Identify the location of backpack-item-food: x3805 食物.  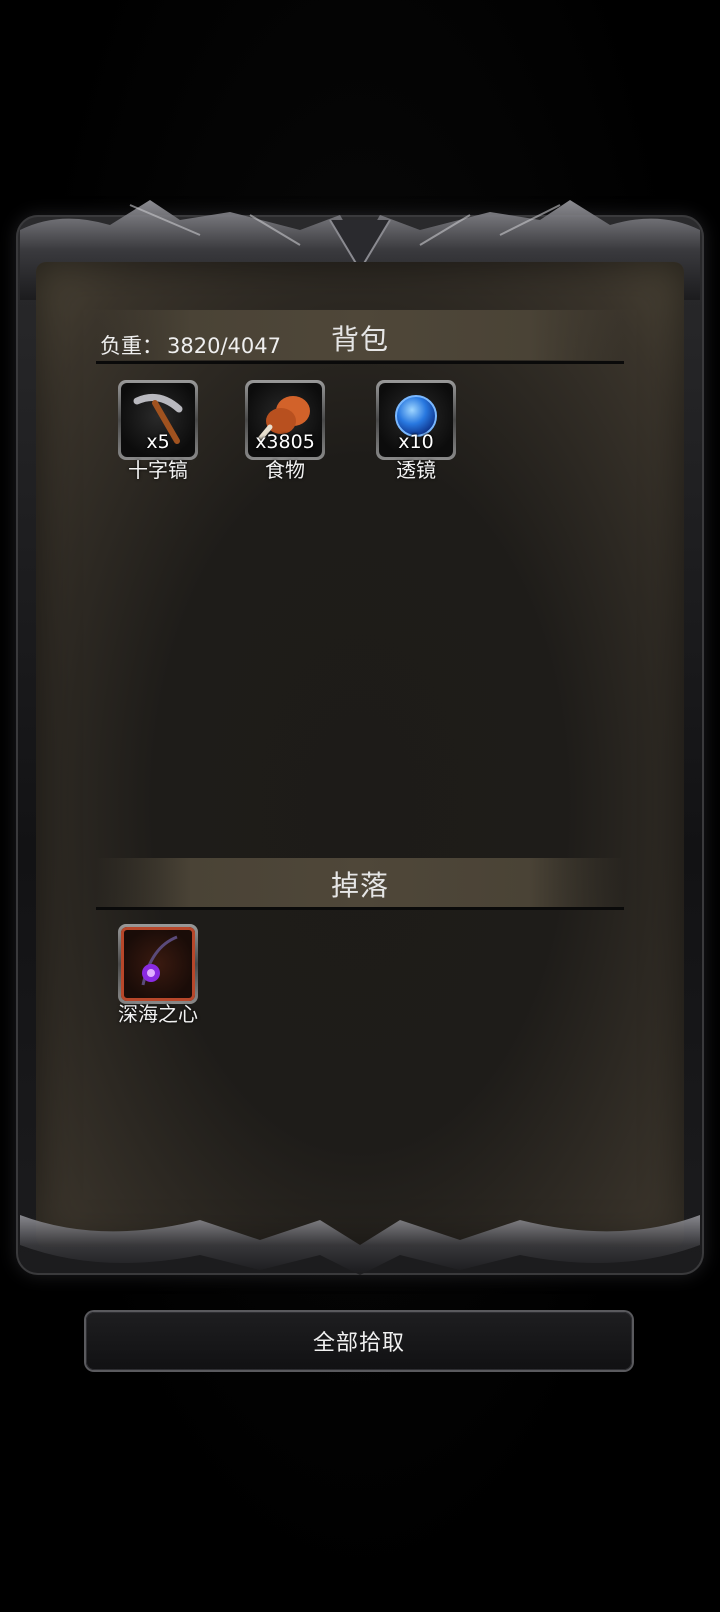
(285, 431).